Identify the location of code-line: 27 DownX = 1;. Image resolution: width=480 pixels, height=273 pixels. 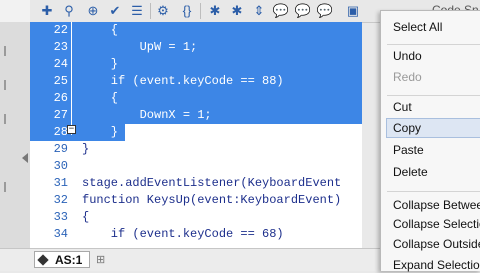
(196, 115).